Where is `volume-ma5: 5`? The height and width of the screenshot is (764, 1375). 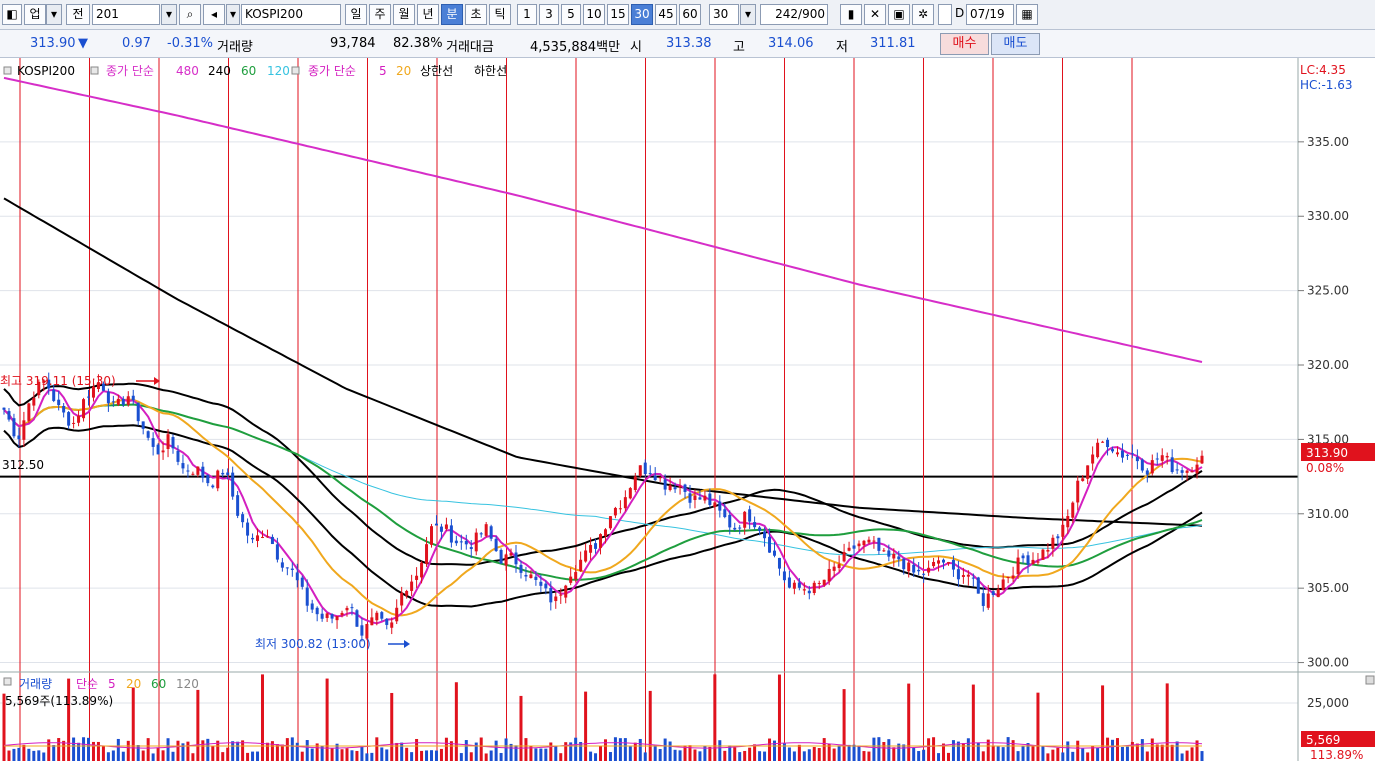 volume-ma5: 5 is located at coordinates (112, 684).